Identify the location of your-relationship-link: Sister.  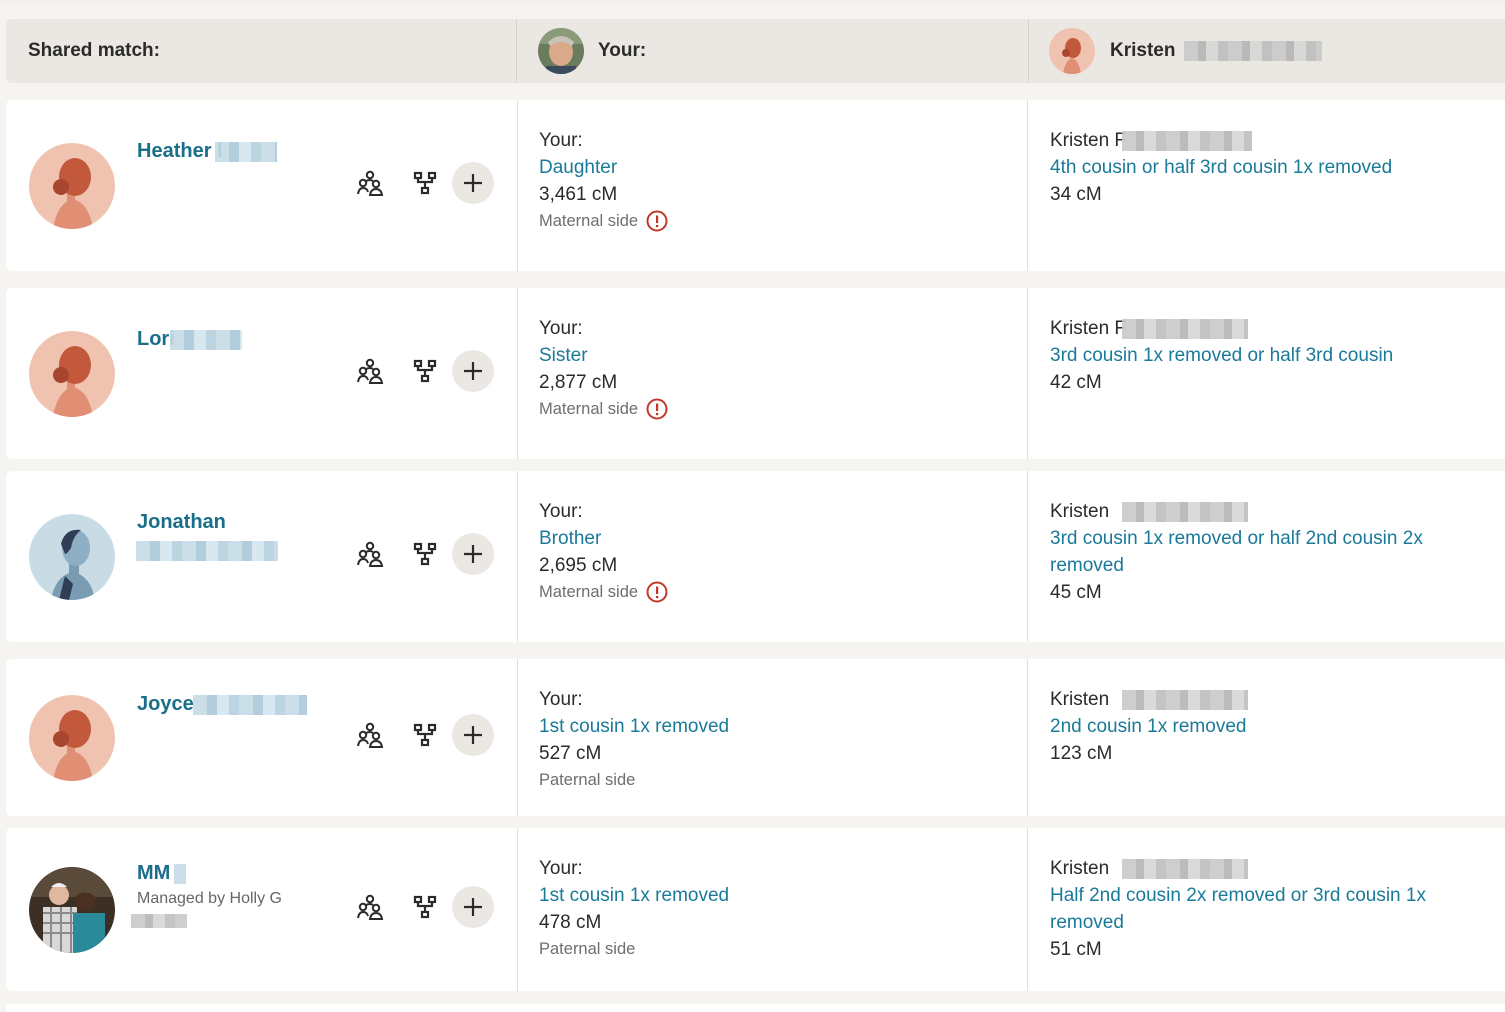
(603, 355).